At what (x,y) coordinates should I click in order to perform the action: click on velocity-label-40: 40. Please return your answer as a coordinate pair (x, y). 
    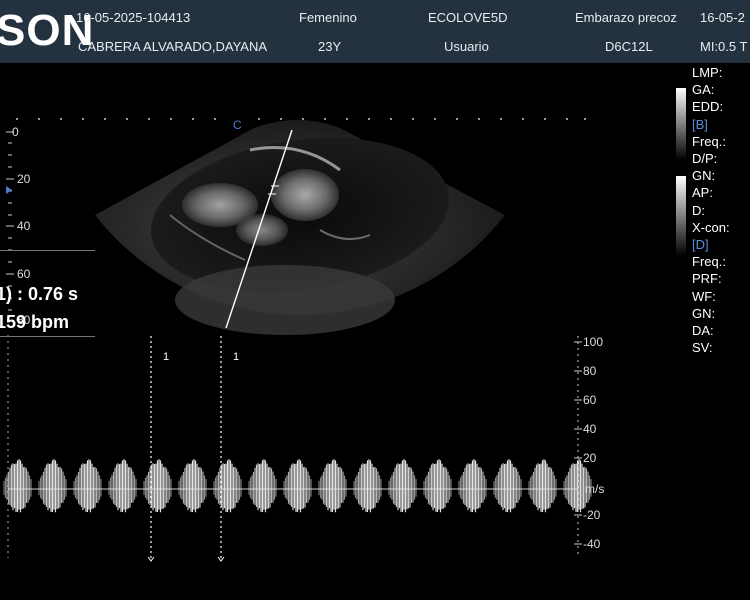
    Looking at the image, I should click on (590, 429).